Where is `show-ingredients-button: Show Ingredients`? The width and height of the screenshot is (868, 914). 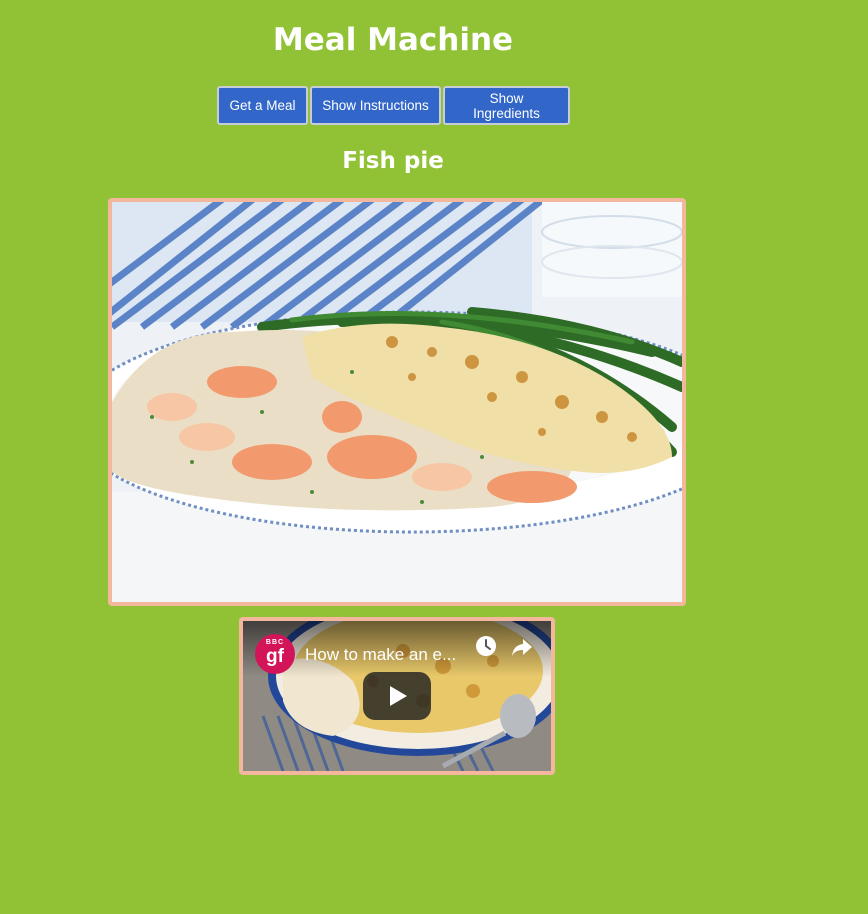 show-ingredients-button: Show Ingredients is located at coordinates (506, 105).